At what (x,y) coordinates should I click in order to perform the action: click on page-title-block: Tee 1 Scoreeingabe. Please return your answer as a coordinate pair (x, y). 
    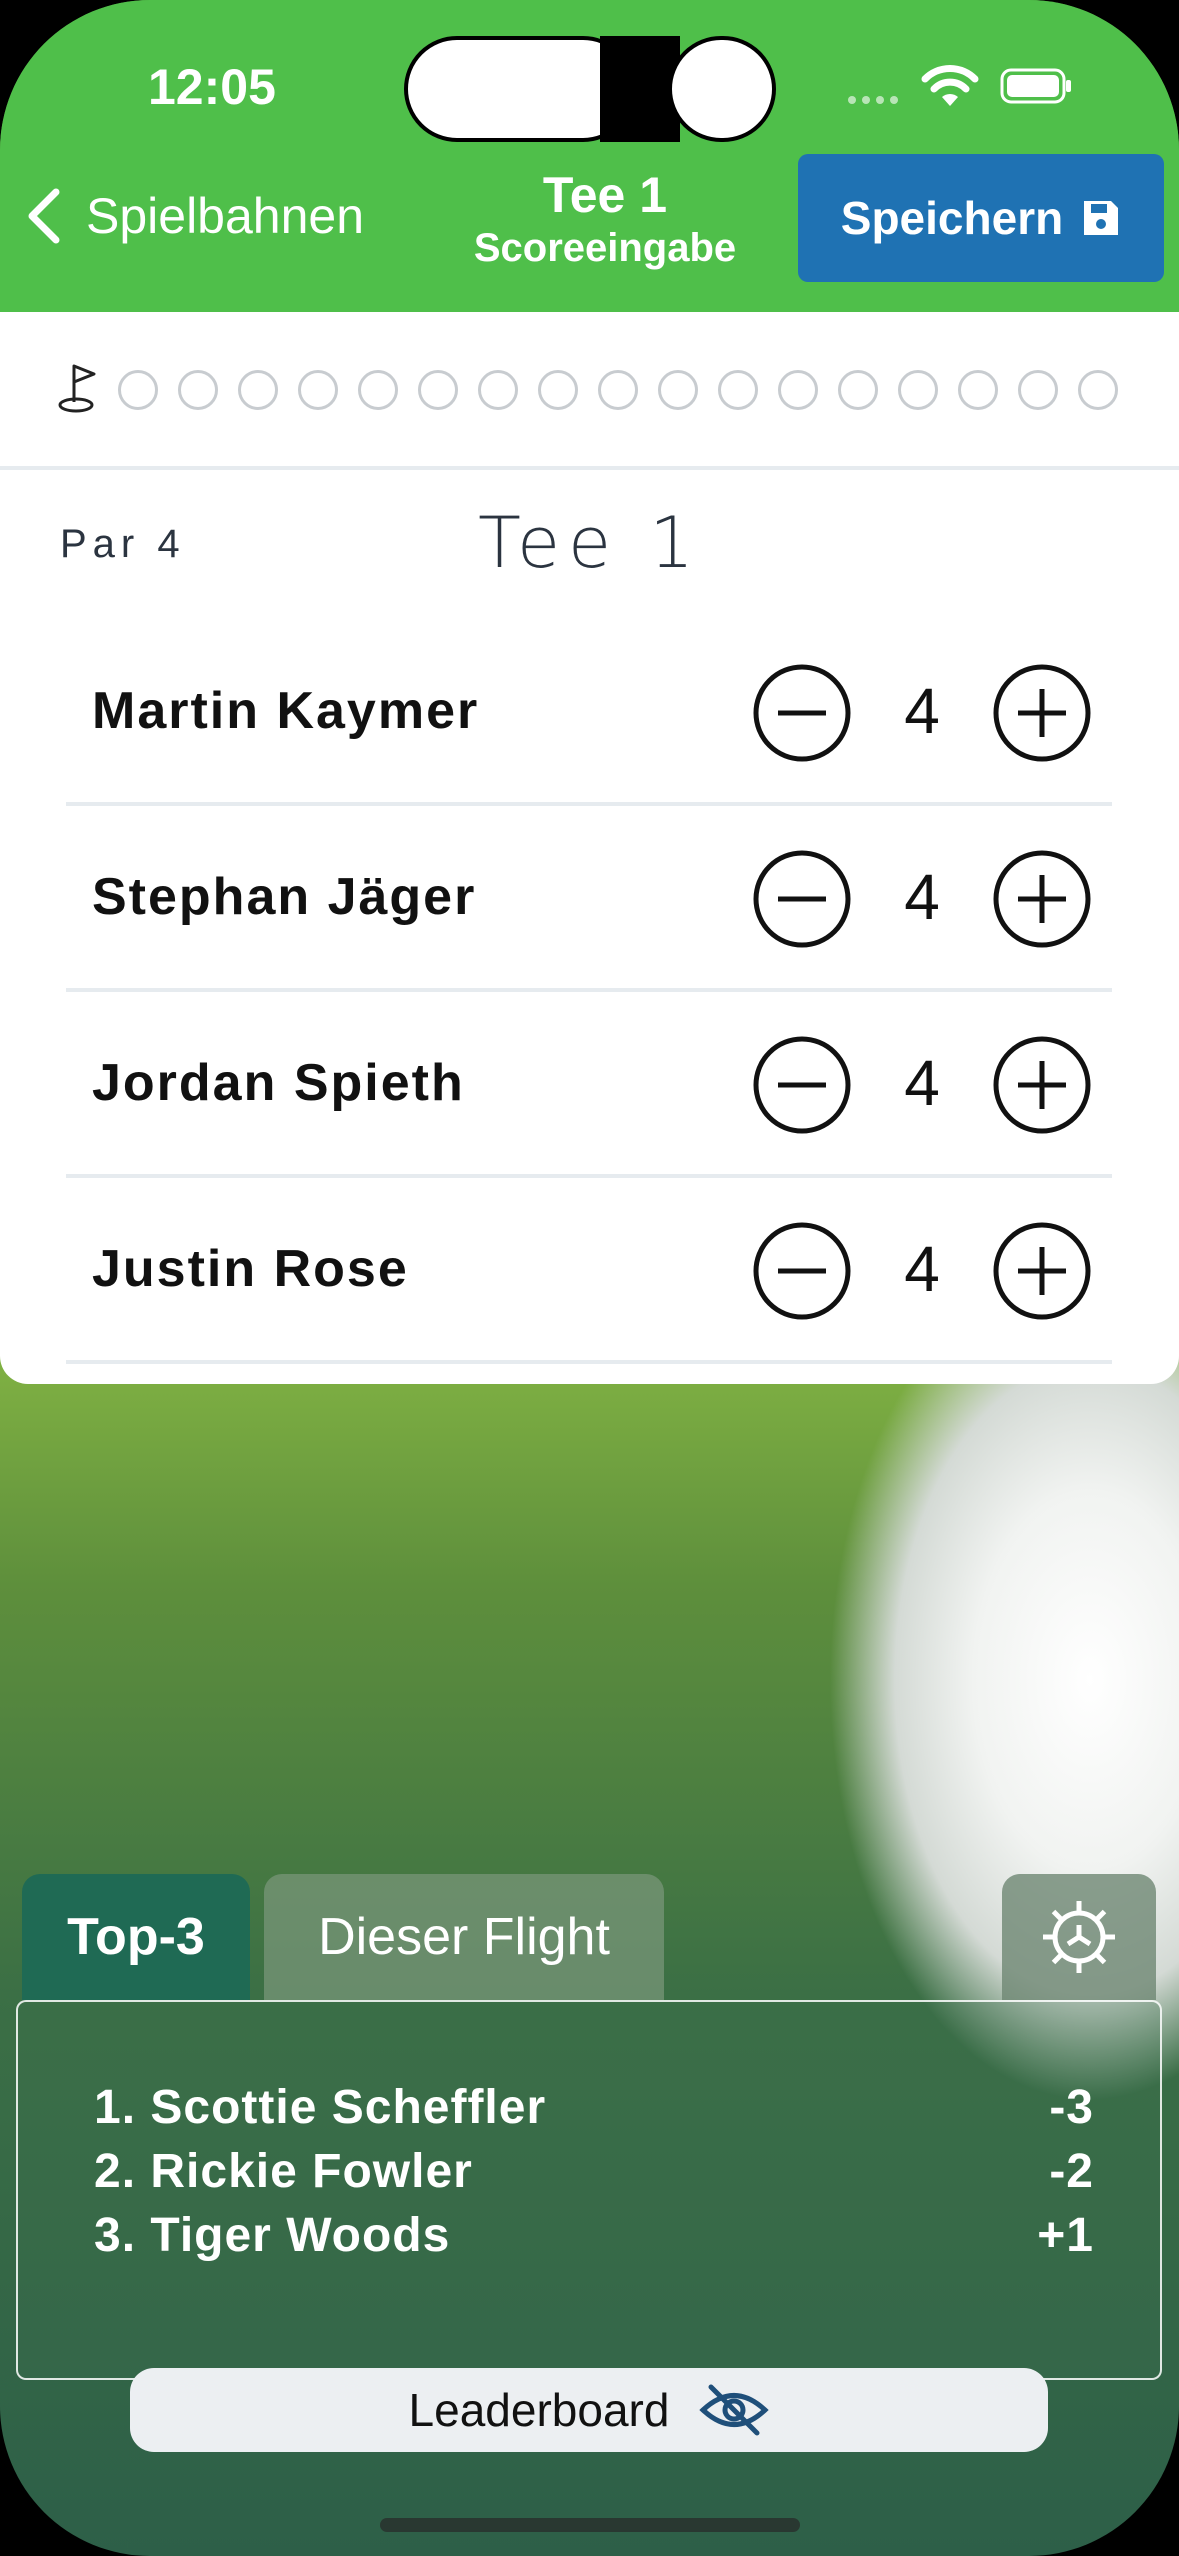
    Looking at the image, I should click on (605, 219).